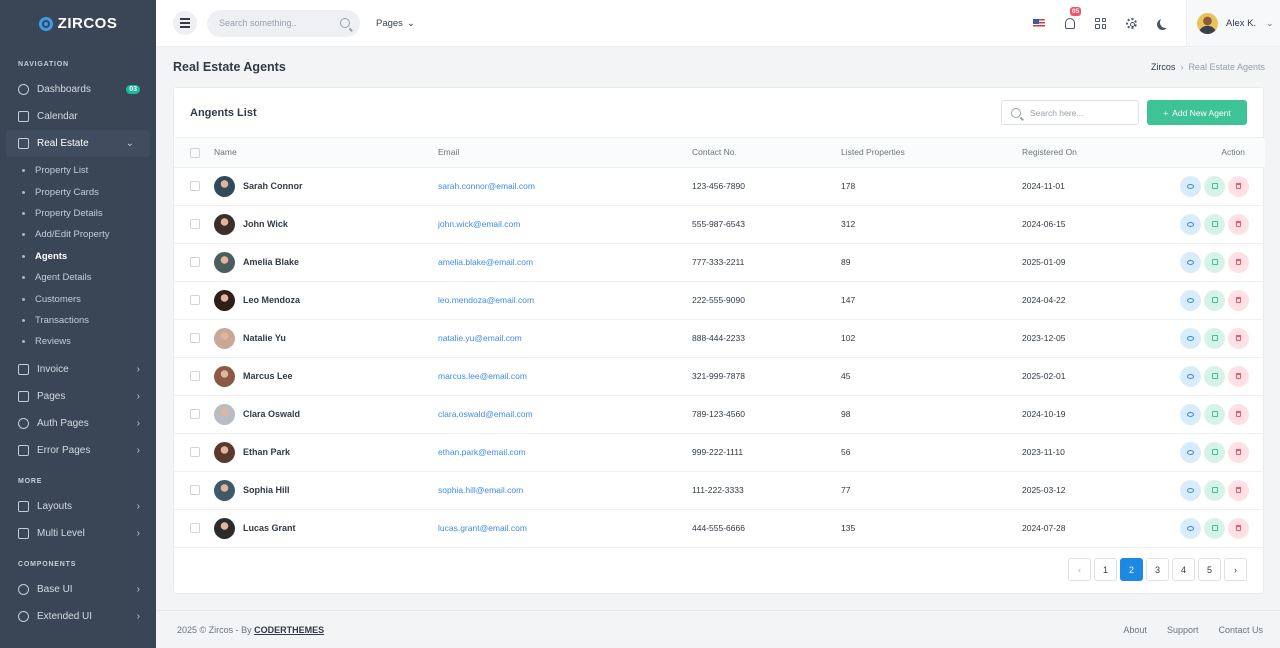 This screenshot has height=648, width=1280. I want to click on agent-name: Ethan Park, so click(266, 452).